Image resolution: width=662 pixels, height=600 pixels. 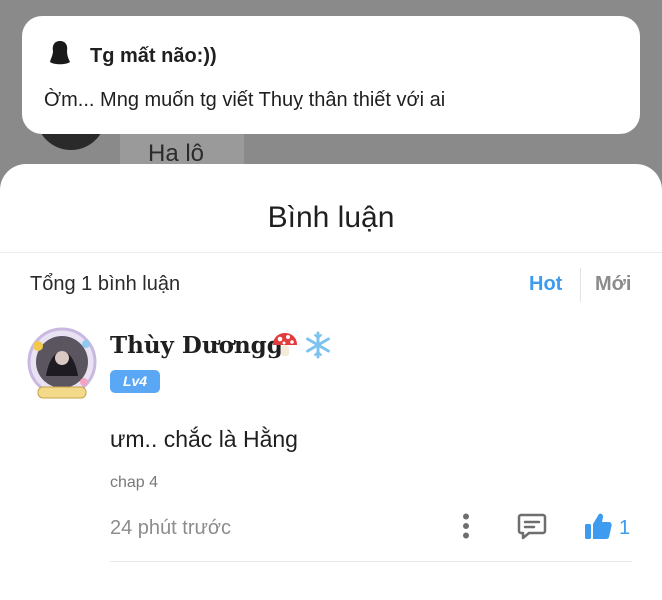 I want to click on sort-hot-tab: Hot, so click(x=545, y=284).